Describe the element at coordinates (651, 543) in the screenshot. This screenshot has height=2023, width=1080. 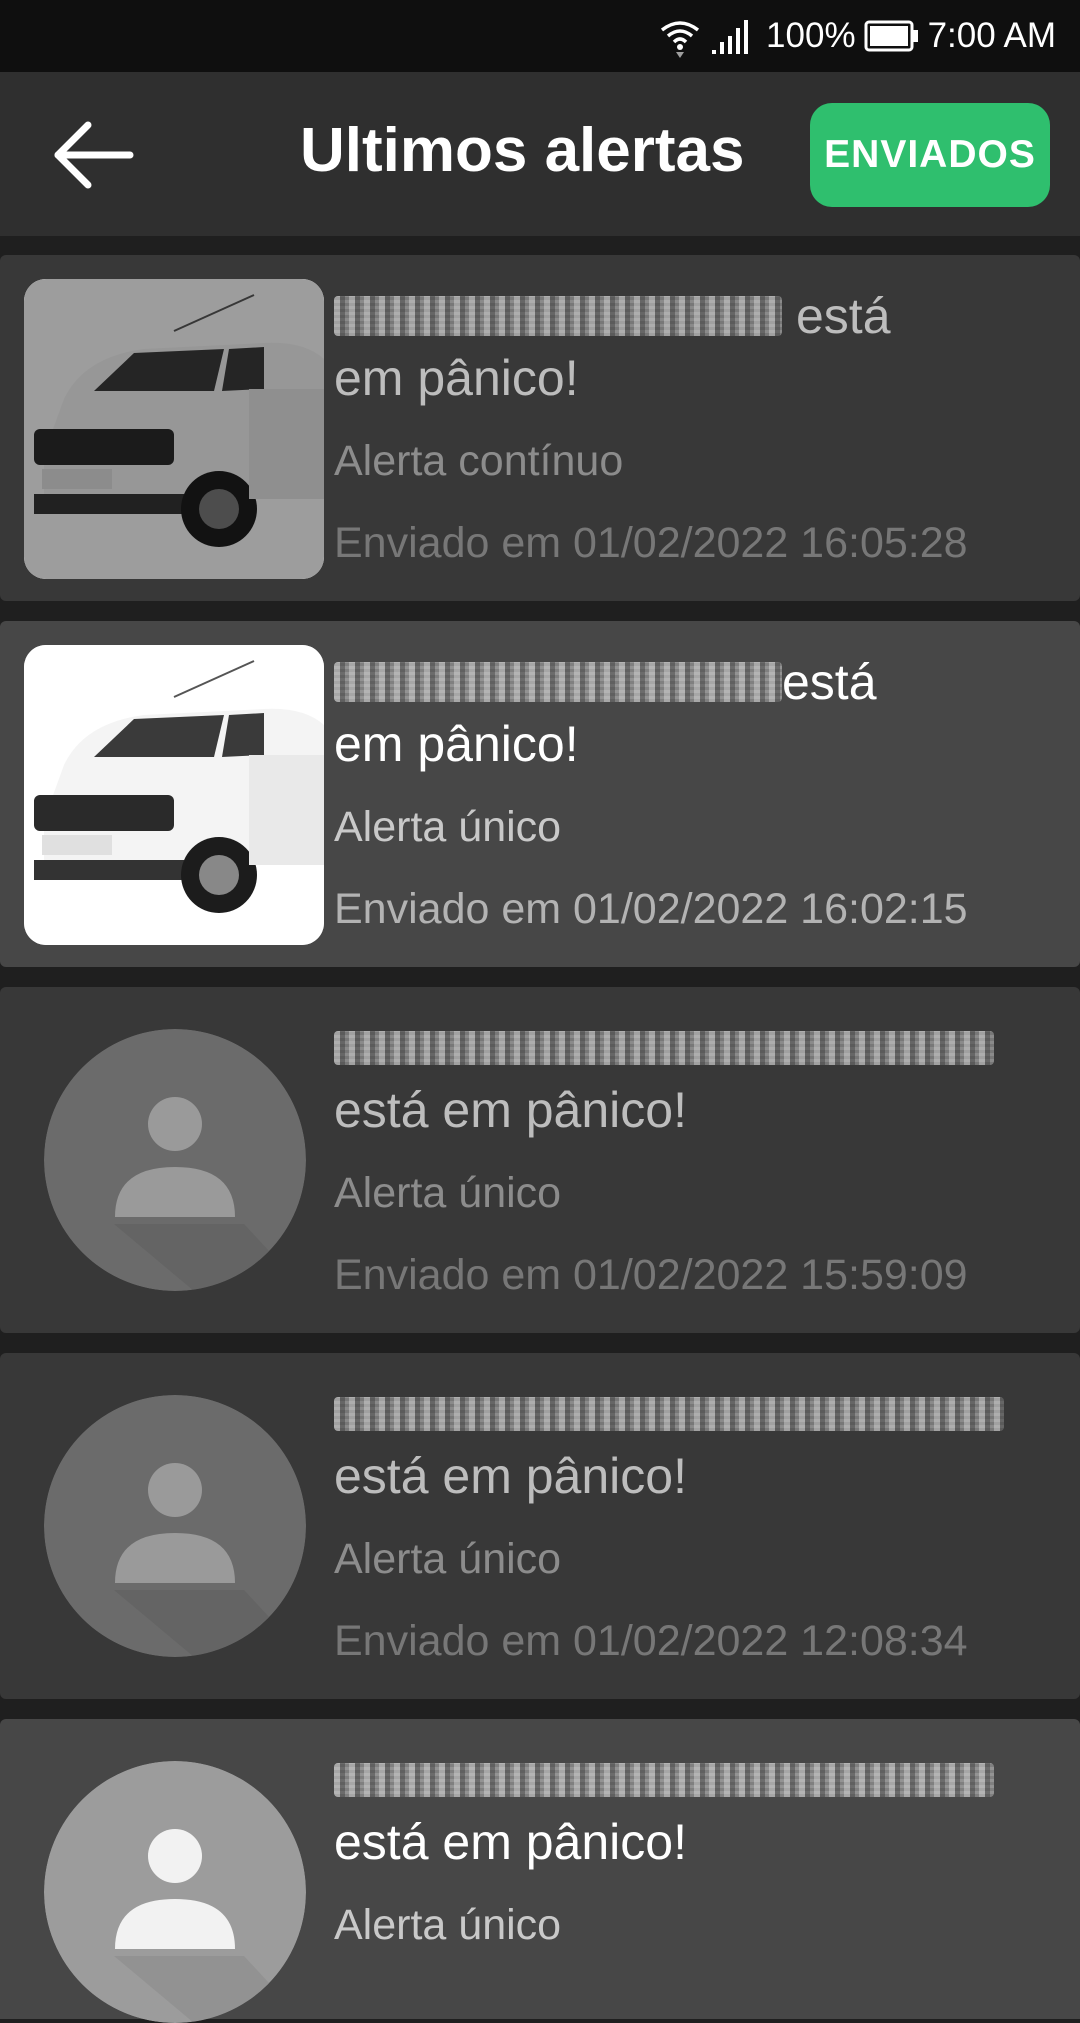
I see `alert-sent-time: Enviado em 01/02/2022 16:05:28` at that location.